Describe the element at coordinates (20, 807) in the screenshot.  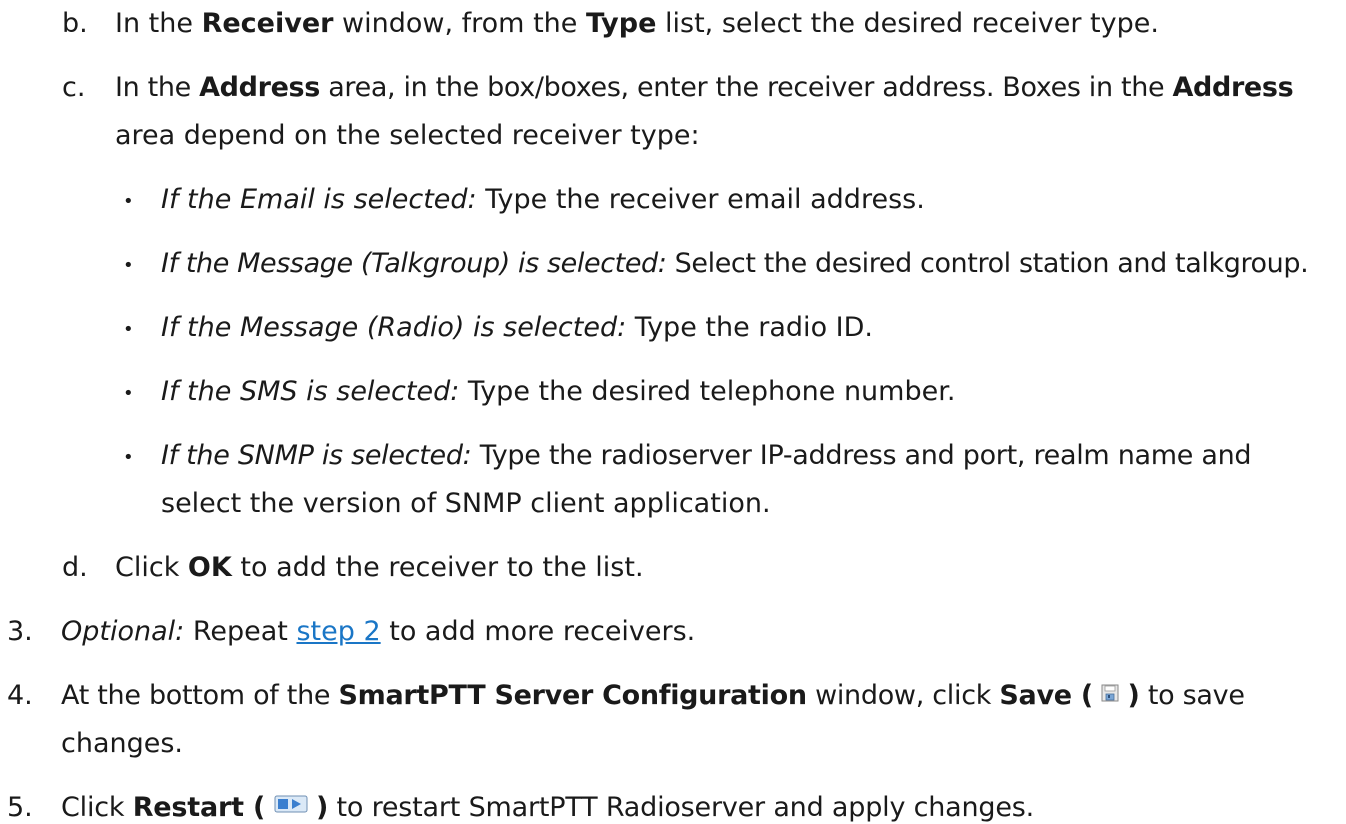
I see `step-marker-5: 5.` at that location.